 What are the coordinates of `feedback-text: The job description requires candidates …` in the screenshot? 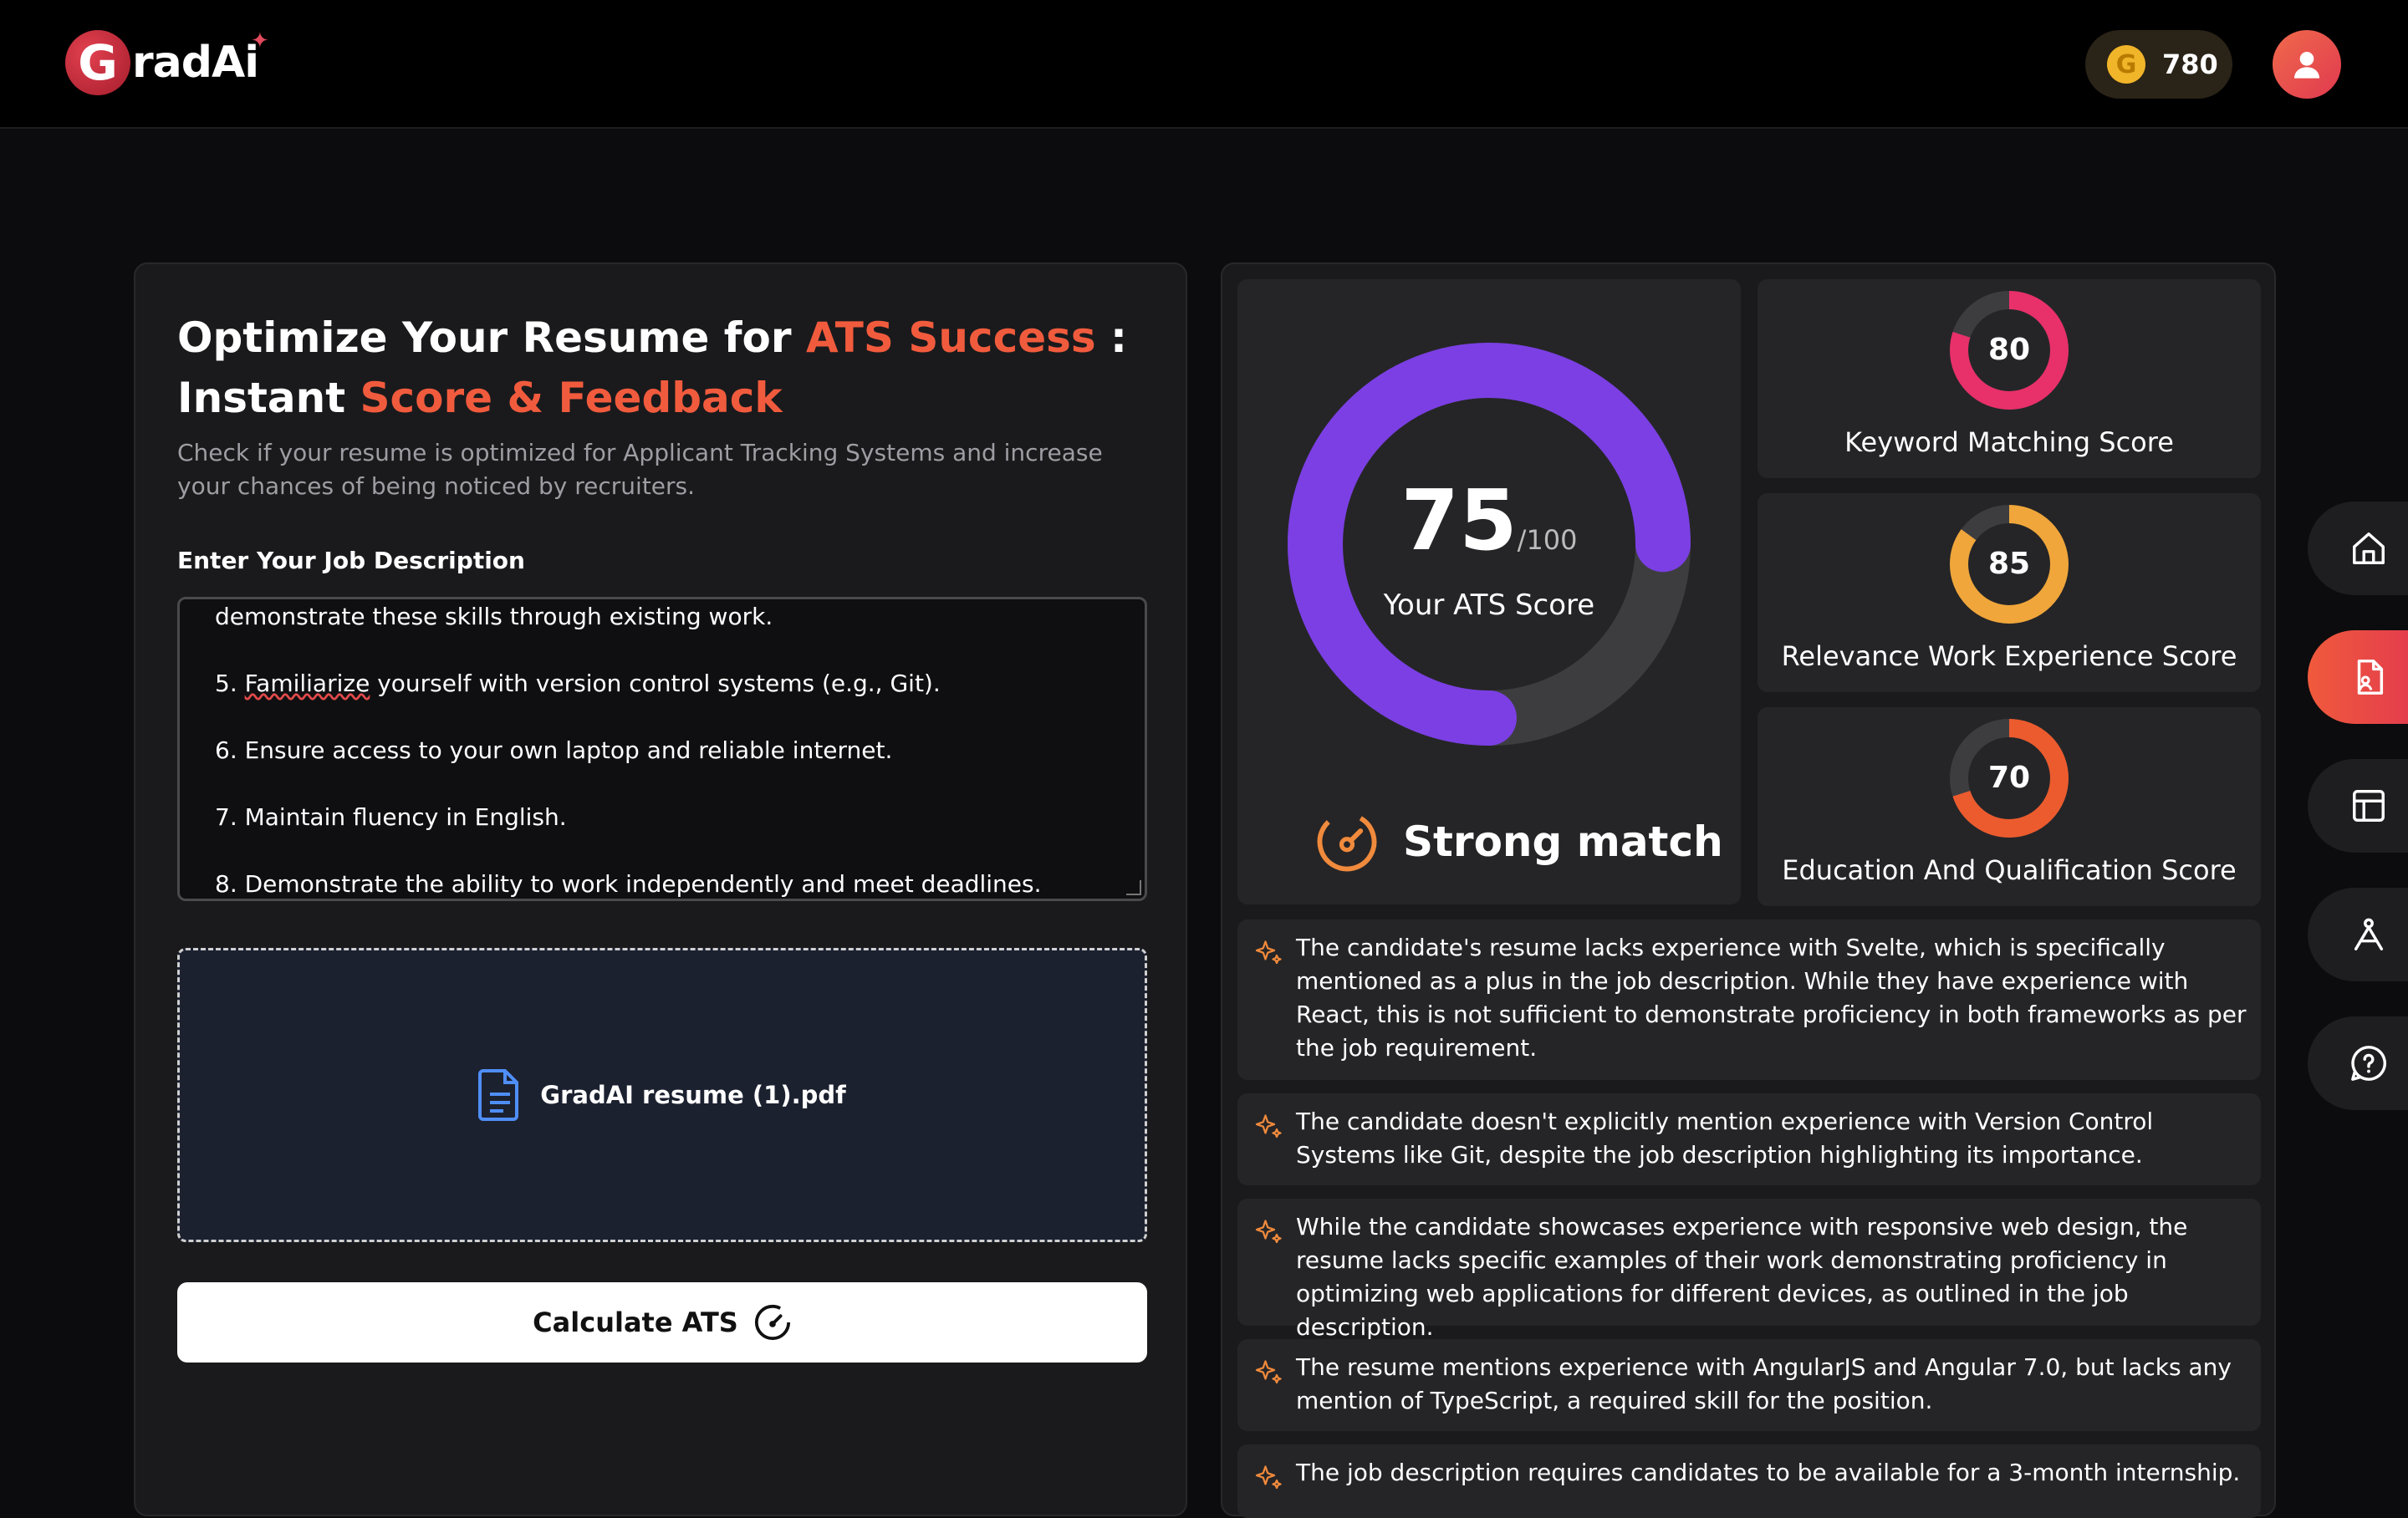 It's located at (1769, 1472).